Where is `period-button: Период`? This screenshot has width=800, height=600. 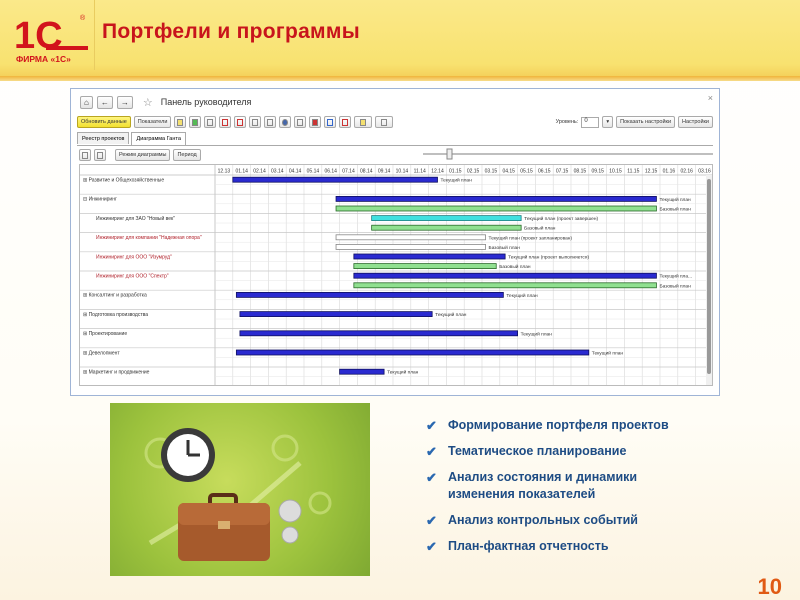
period-button: Период is located at coordinates (187, 155).